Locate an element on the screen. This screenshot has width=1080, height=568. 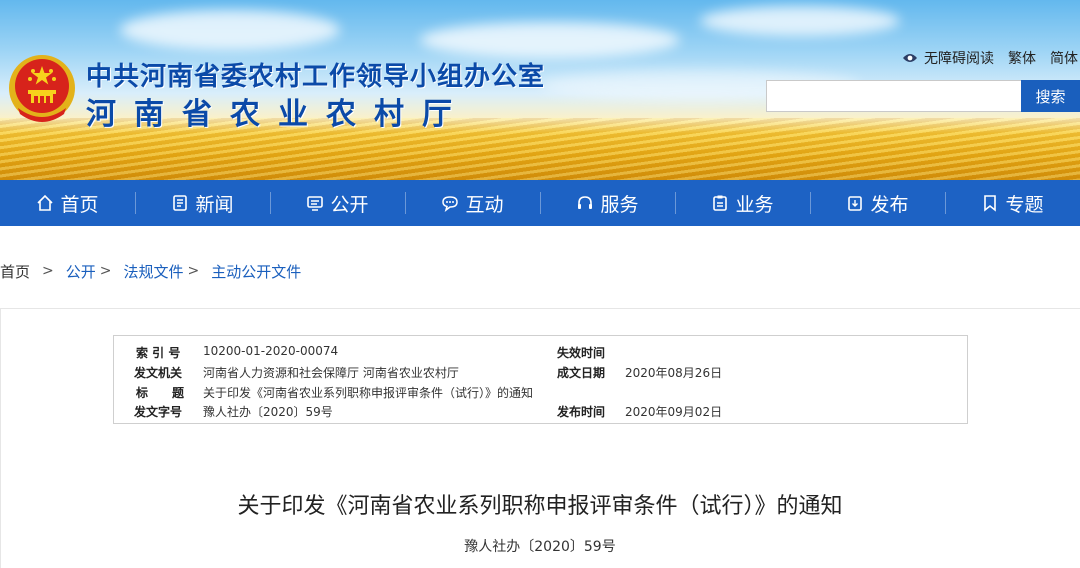
search-button: 搜索 is located at coordinates (1050, 96).